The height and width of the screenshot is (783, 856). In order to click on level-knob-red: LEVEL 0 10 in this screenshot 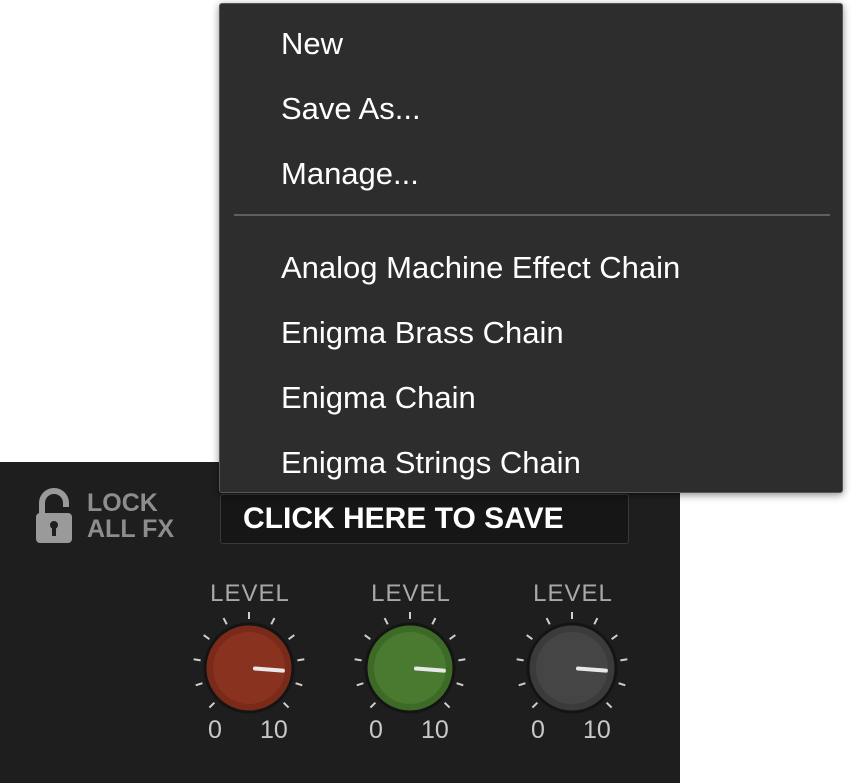, I will do `click(250, 662)`.